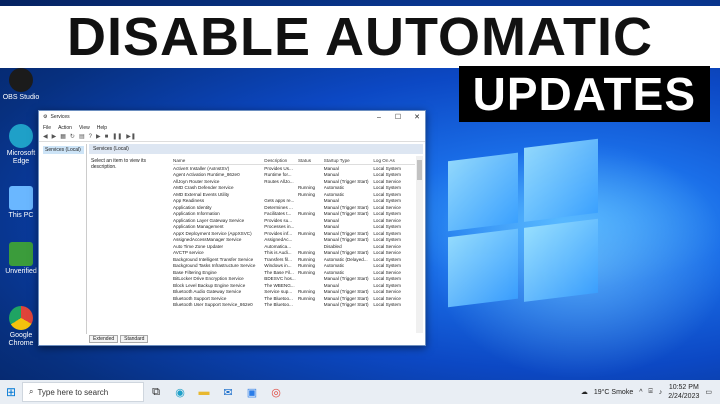 This screenshot has width=720, height=404. What do you see at coordinates (232, 117) in the screenshot?
I see `window-titlebar: ⚙ Services – ☐ ✕` at bounding box center [232, 117].